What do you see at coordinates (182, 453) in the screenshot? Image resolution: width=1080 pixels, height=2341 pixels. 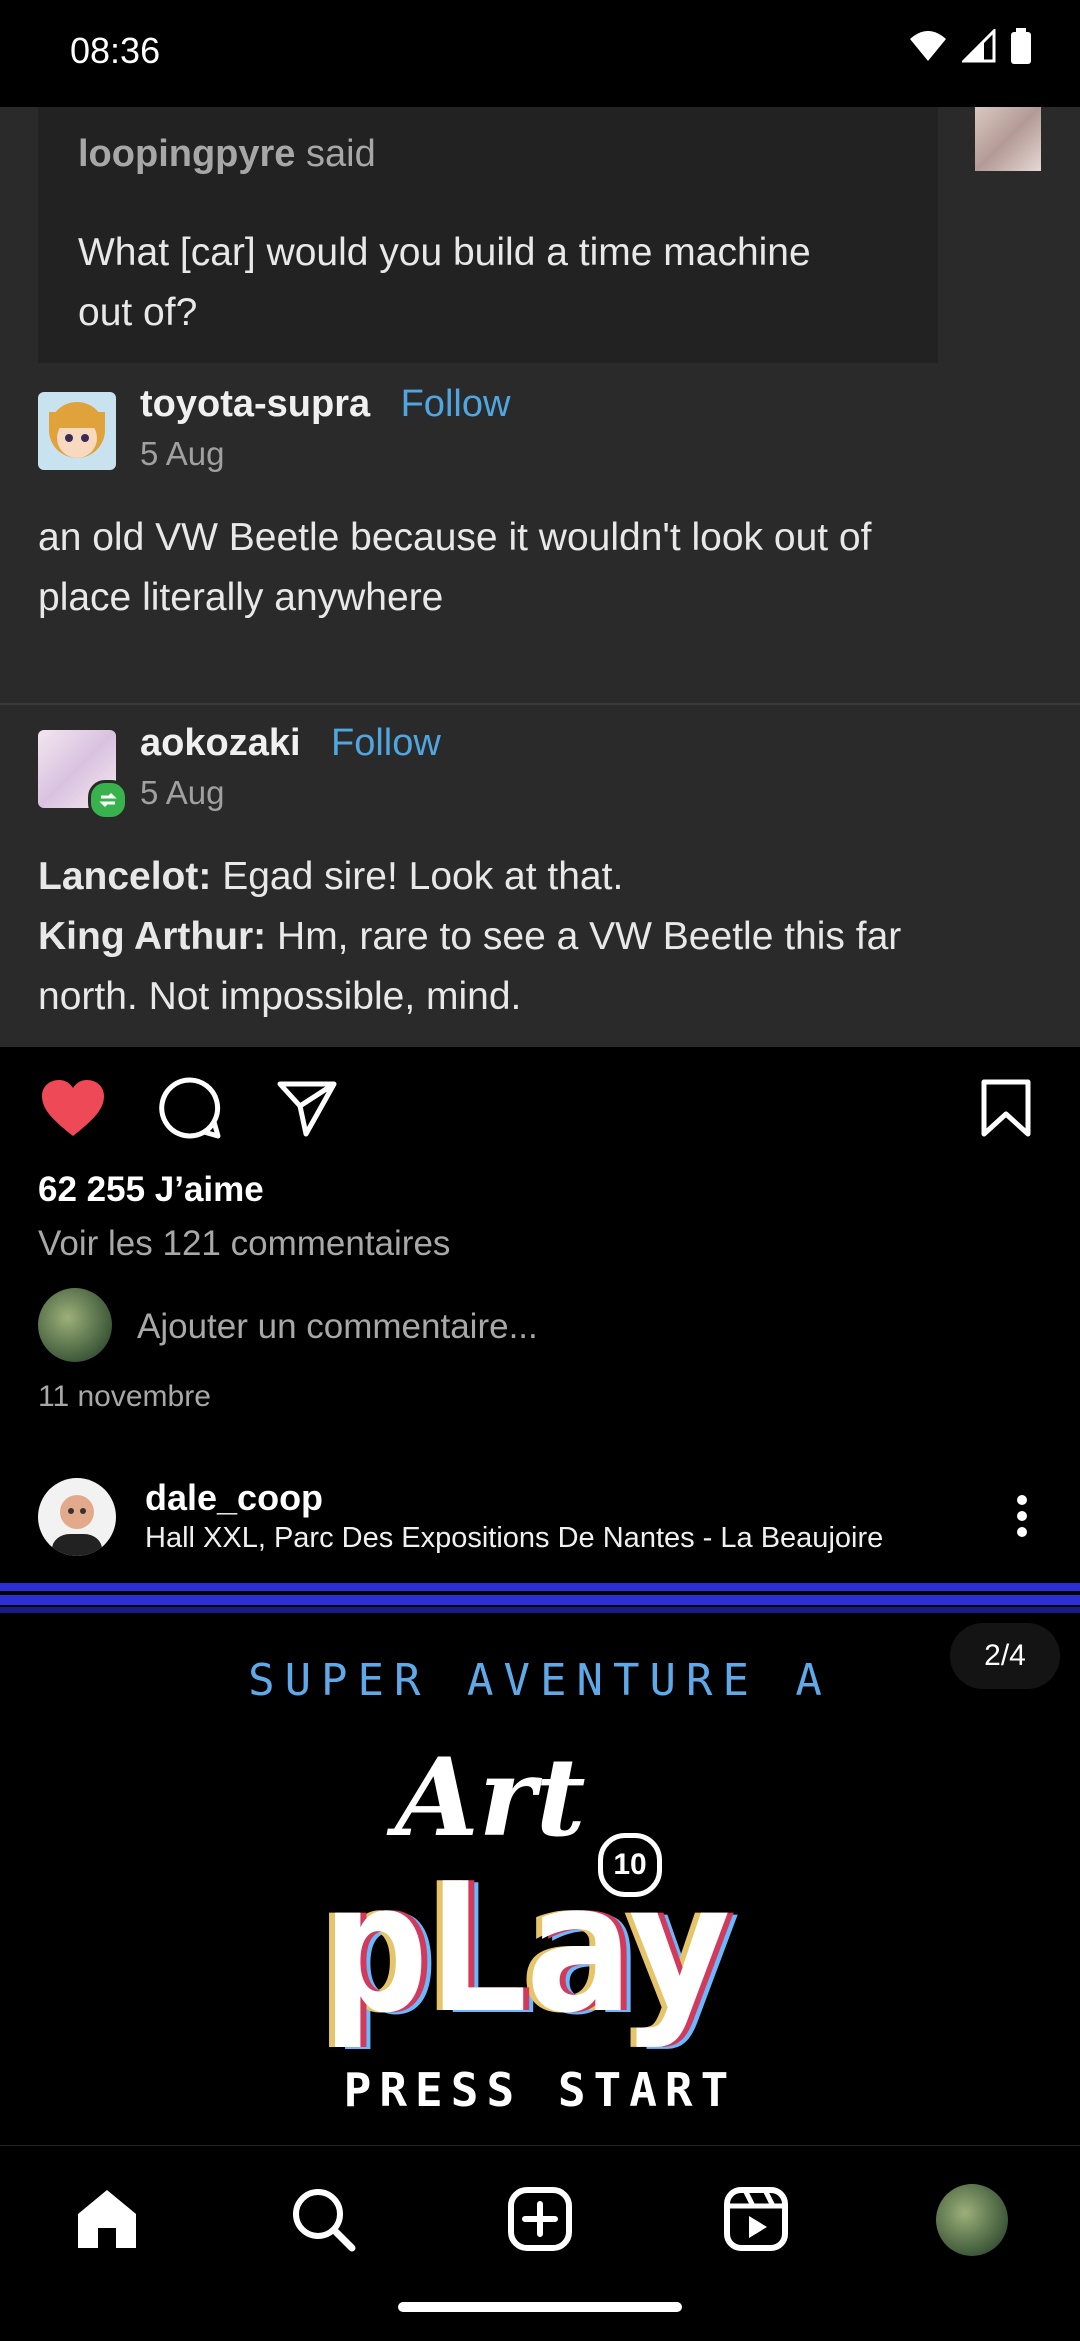 I see `post1-date: 5 Aug` at bounding box center [182, 453].